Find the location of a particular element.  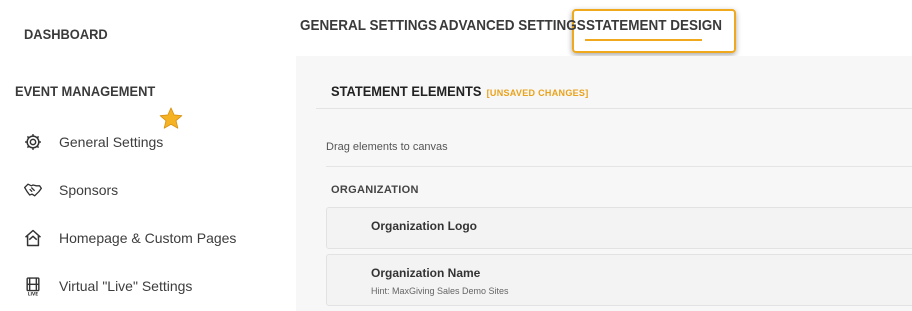

tab-general-settings: GENERAL SETTINGS is located at coordinates (368, 25).